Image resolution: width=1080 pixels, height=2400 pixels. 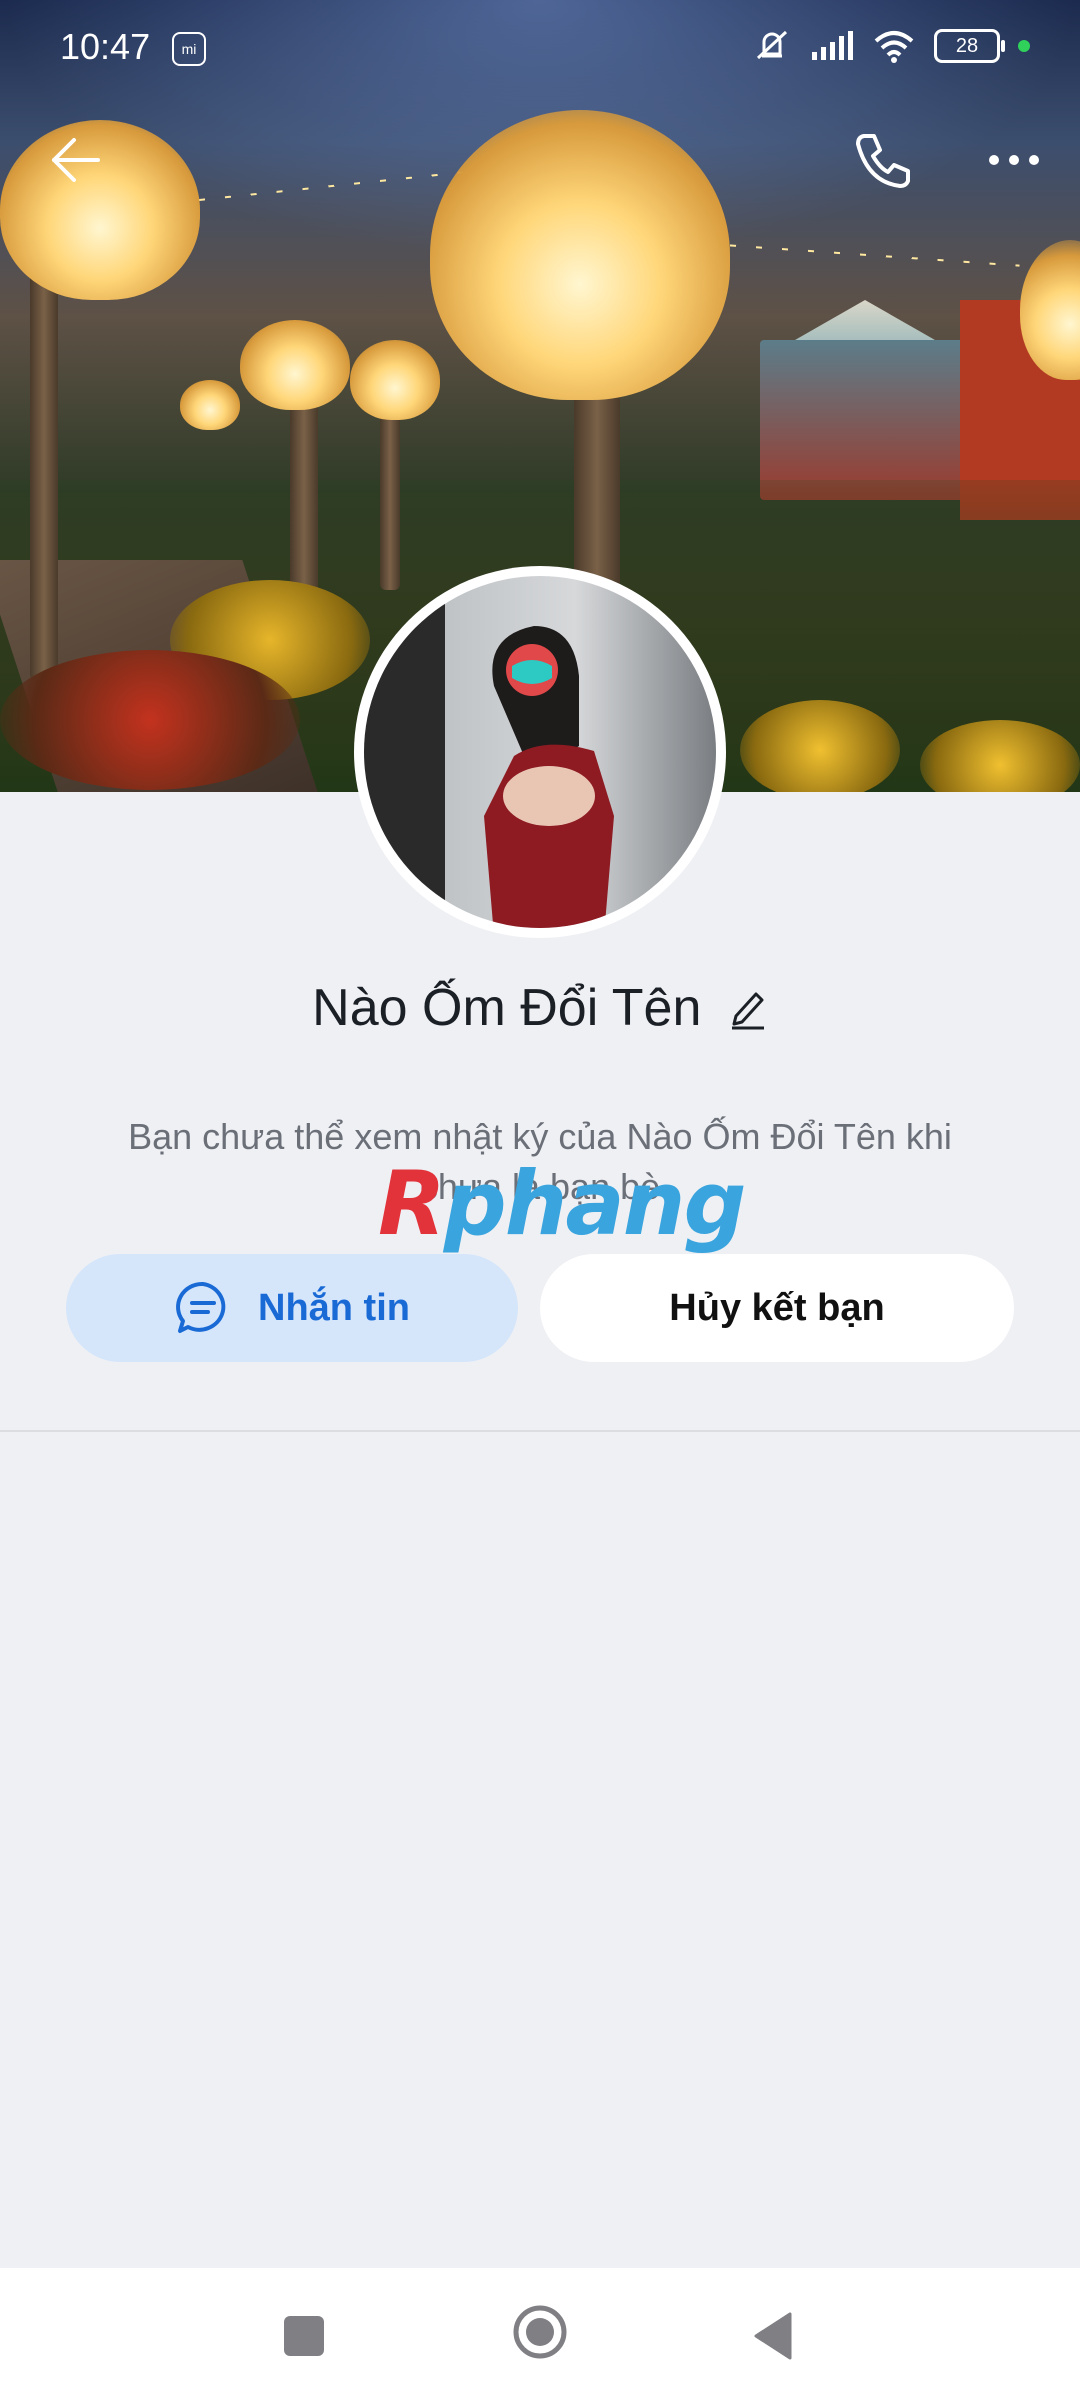 I want to click on section-divider, so click(x=540, y=1431).